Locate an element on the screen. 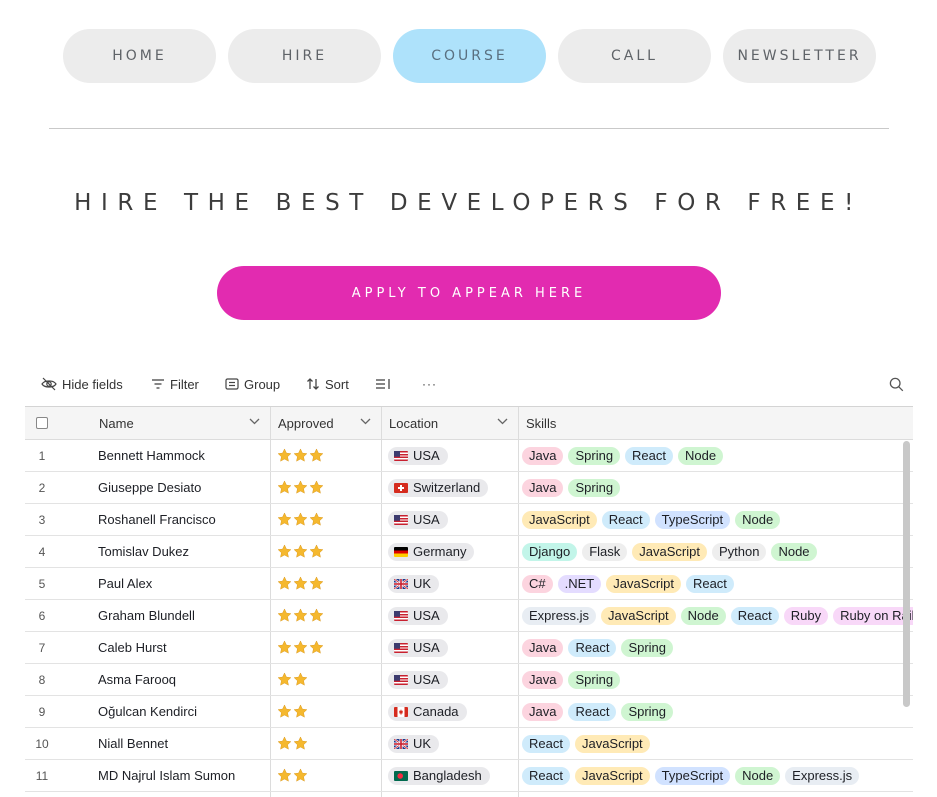  search-button is located at coordinates (896, 384).